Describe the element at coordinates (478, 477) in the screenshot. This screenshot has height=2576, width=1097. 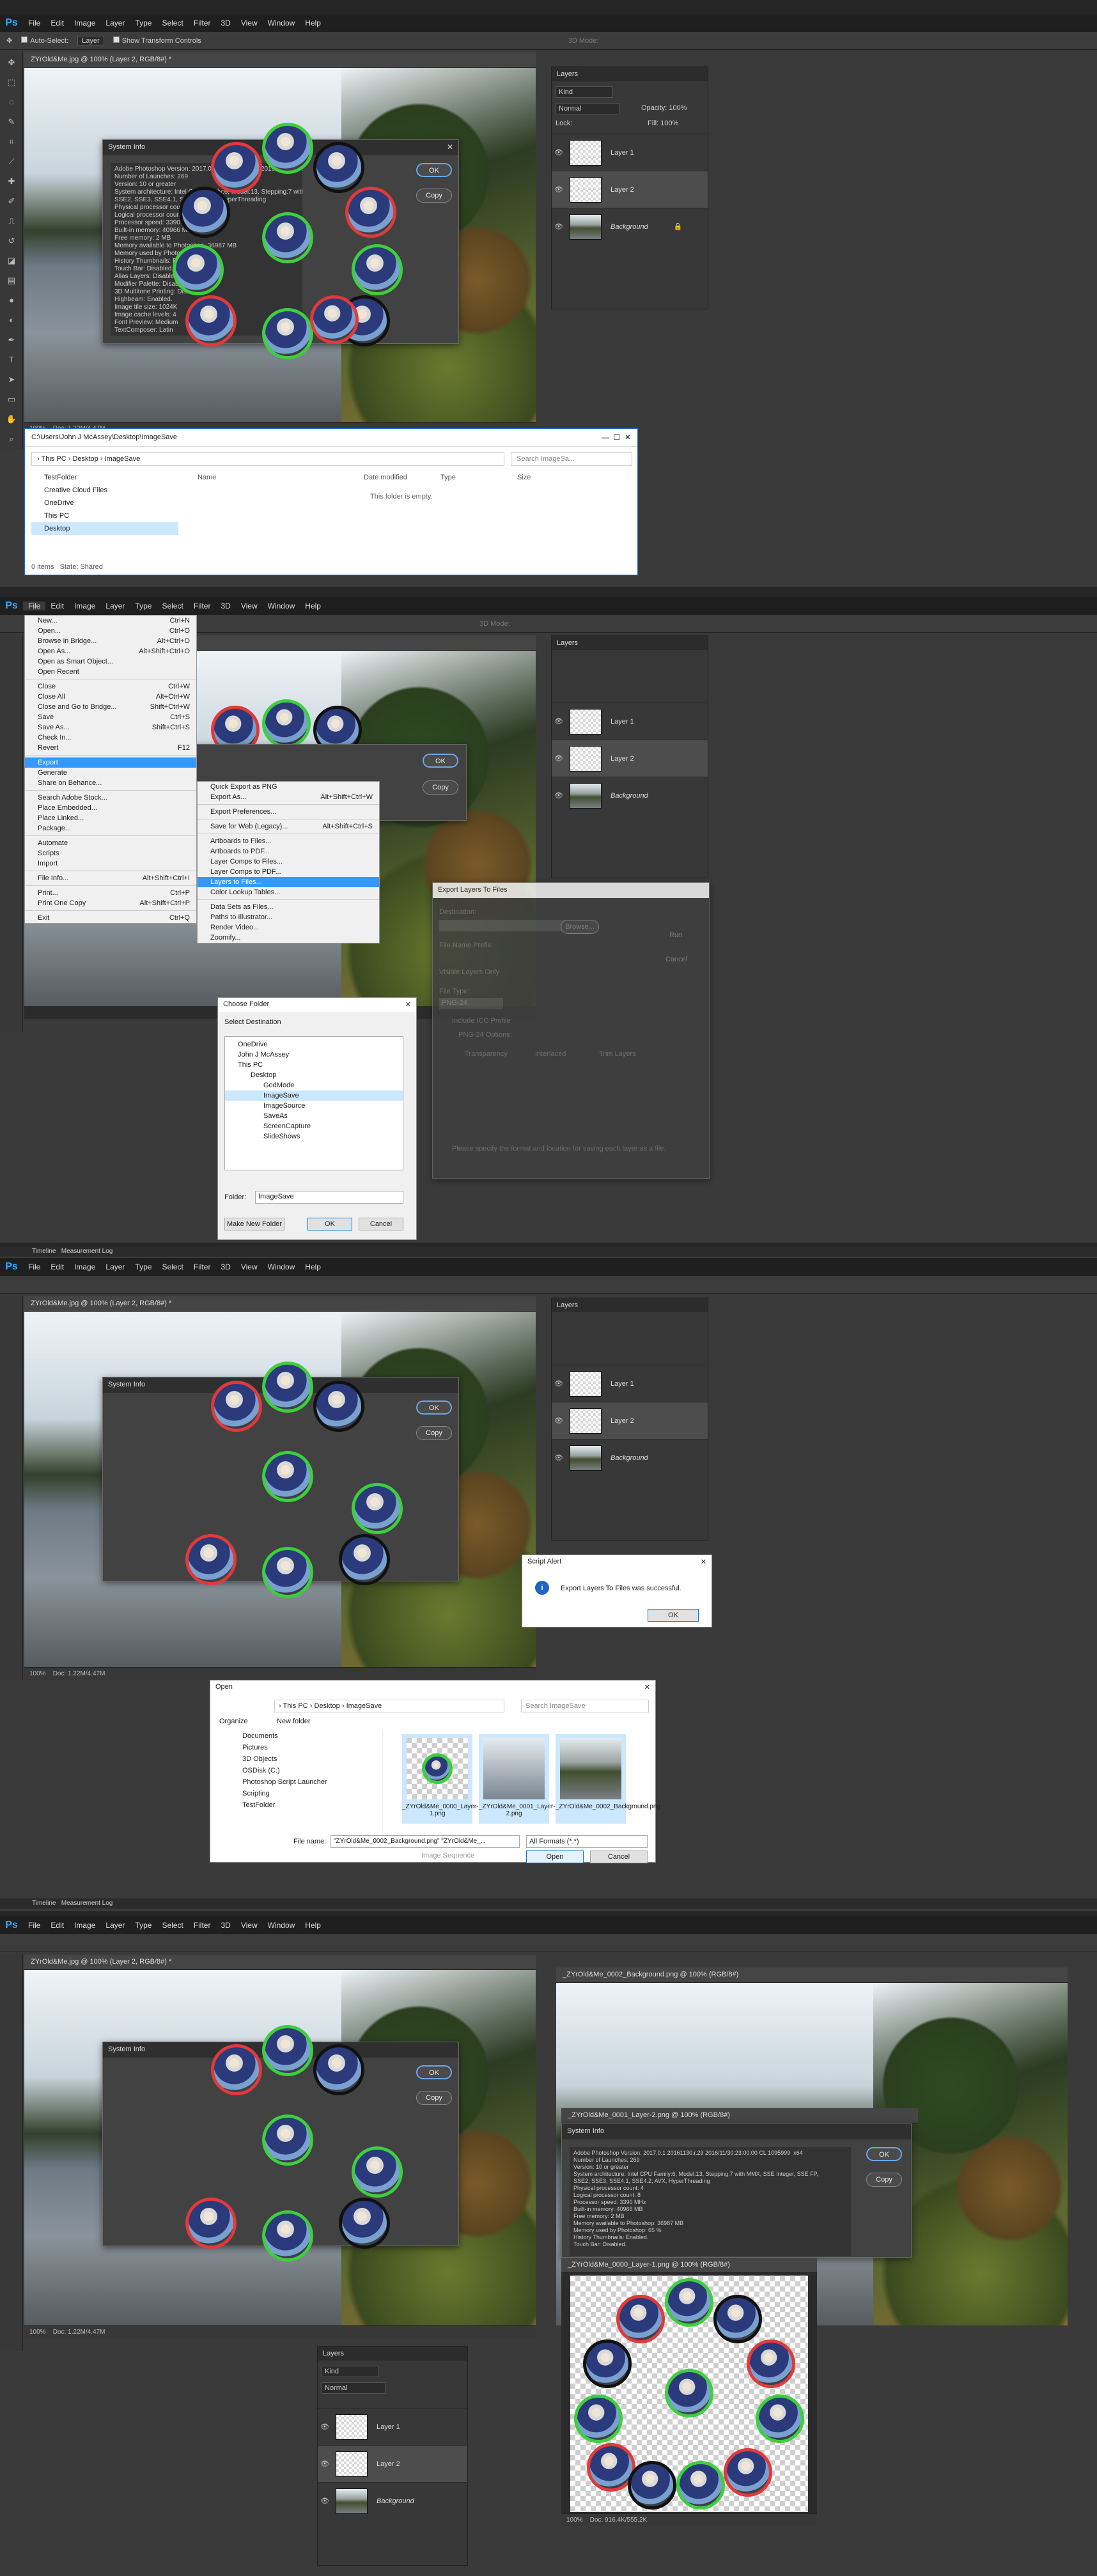
I see `col-type: Type` at that location.